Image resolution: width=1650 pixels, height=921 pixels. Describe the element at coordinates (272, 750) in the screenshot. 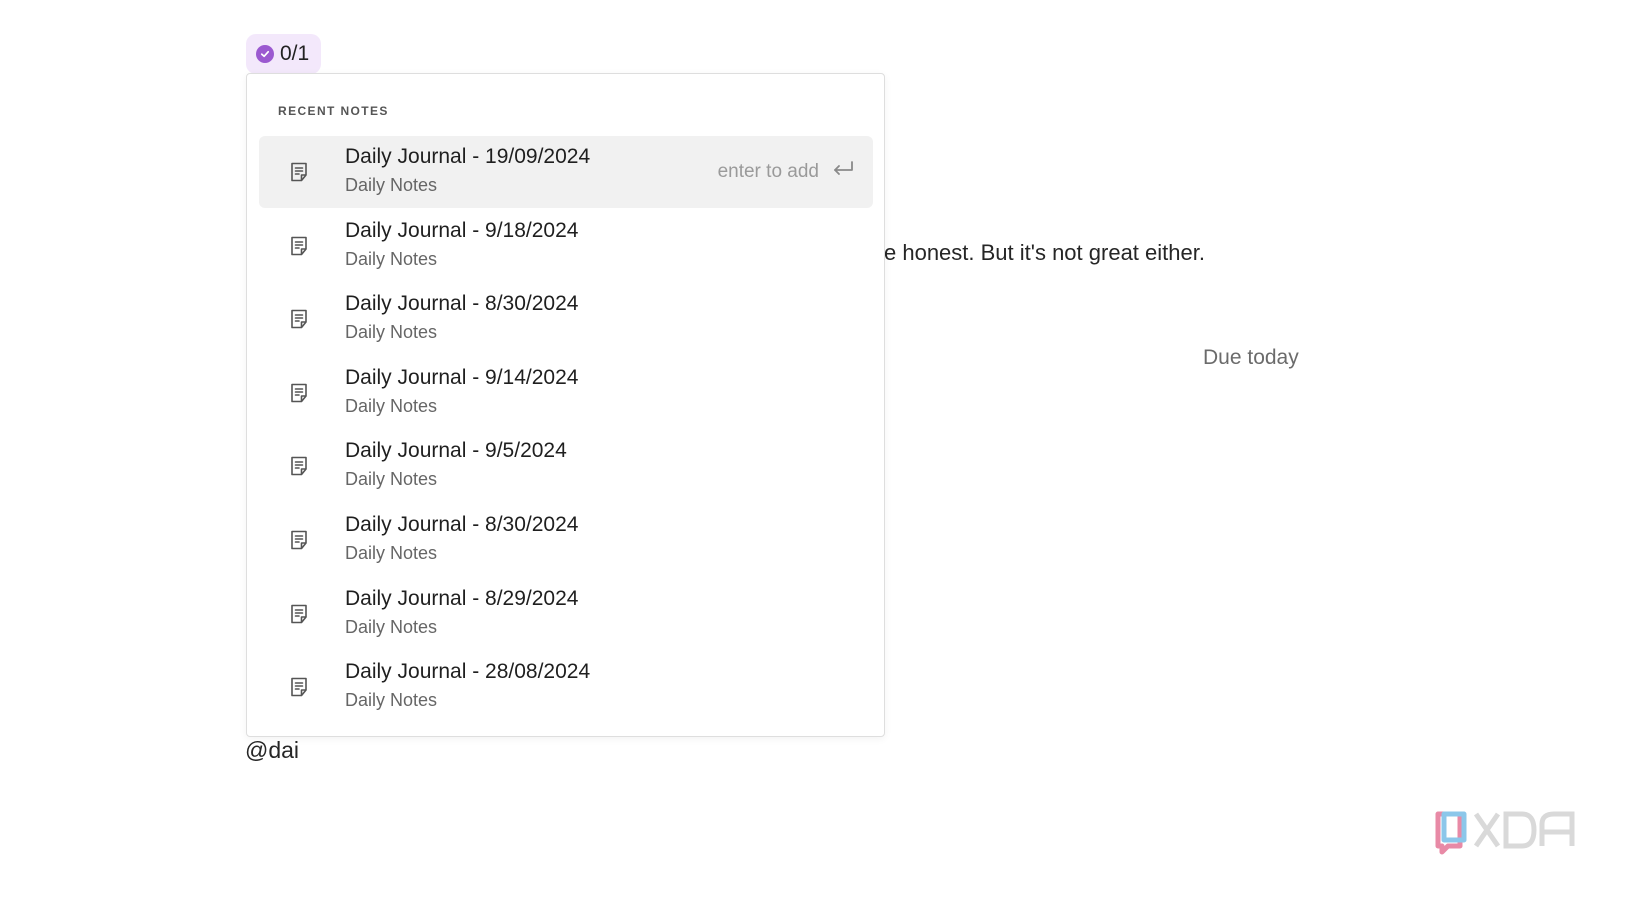

I see `mention-input-text: @dai` at that location.